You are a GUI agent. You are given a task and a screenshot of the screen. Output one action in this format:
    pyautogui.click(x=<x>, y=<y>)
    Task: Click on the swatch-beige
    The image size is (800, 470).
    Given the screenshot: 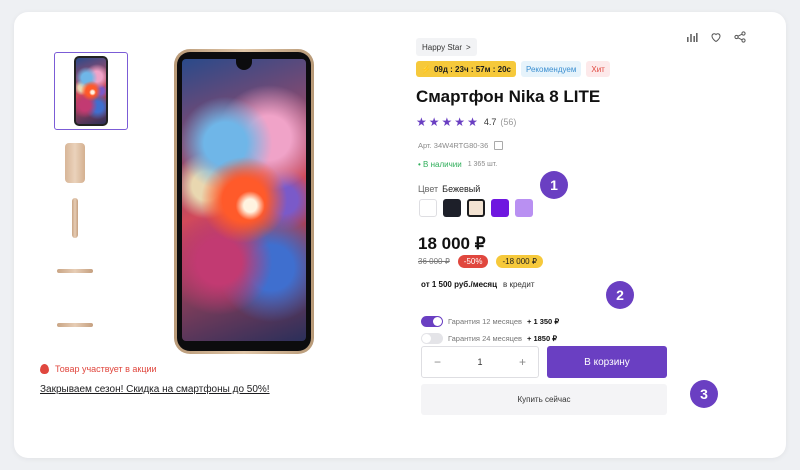 What is the action you would take?
    pyautogui.click(x=476, y=208)
    